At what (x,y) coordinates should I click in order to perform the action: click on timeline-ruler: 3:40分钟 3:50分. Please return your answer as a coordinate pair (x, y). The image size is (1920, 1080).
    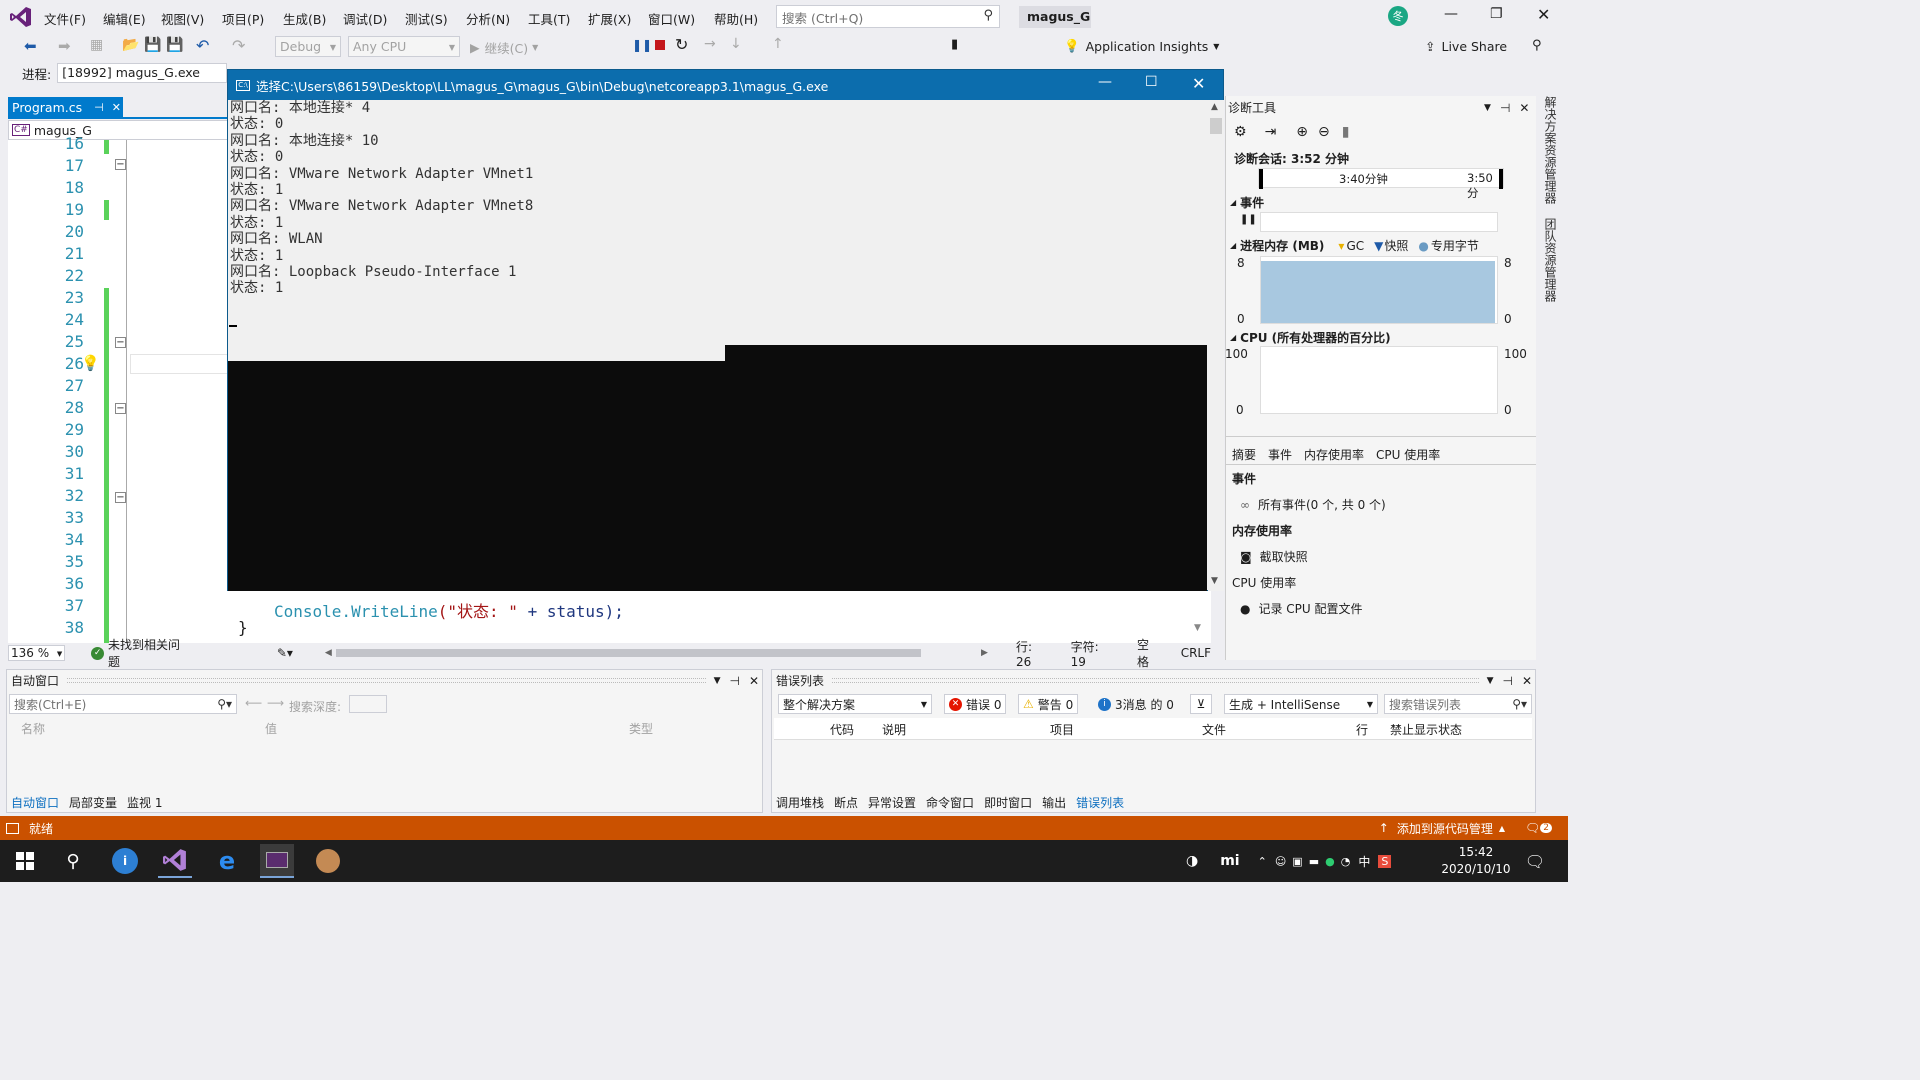
    Looking at the image, I should click on (1381, 184).